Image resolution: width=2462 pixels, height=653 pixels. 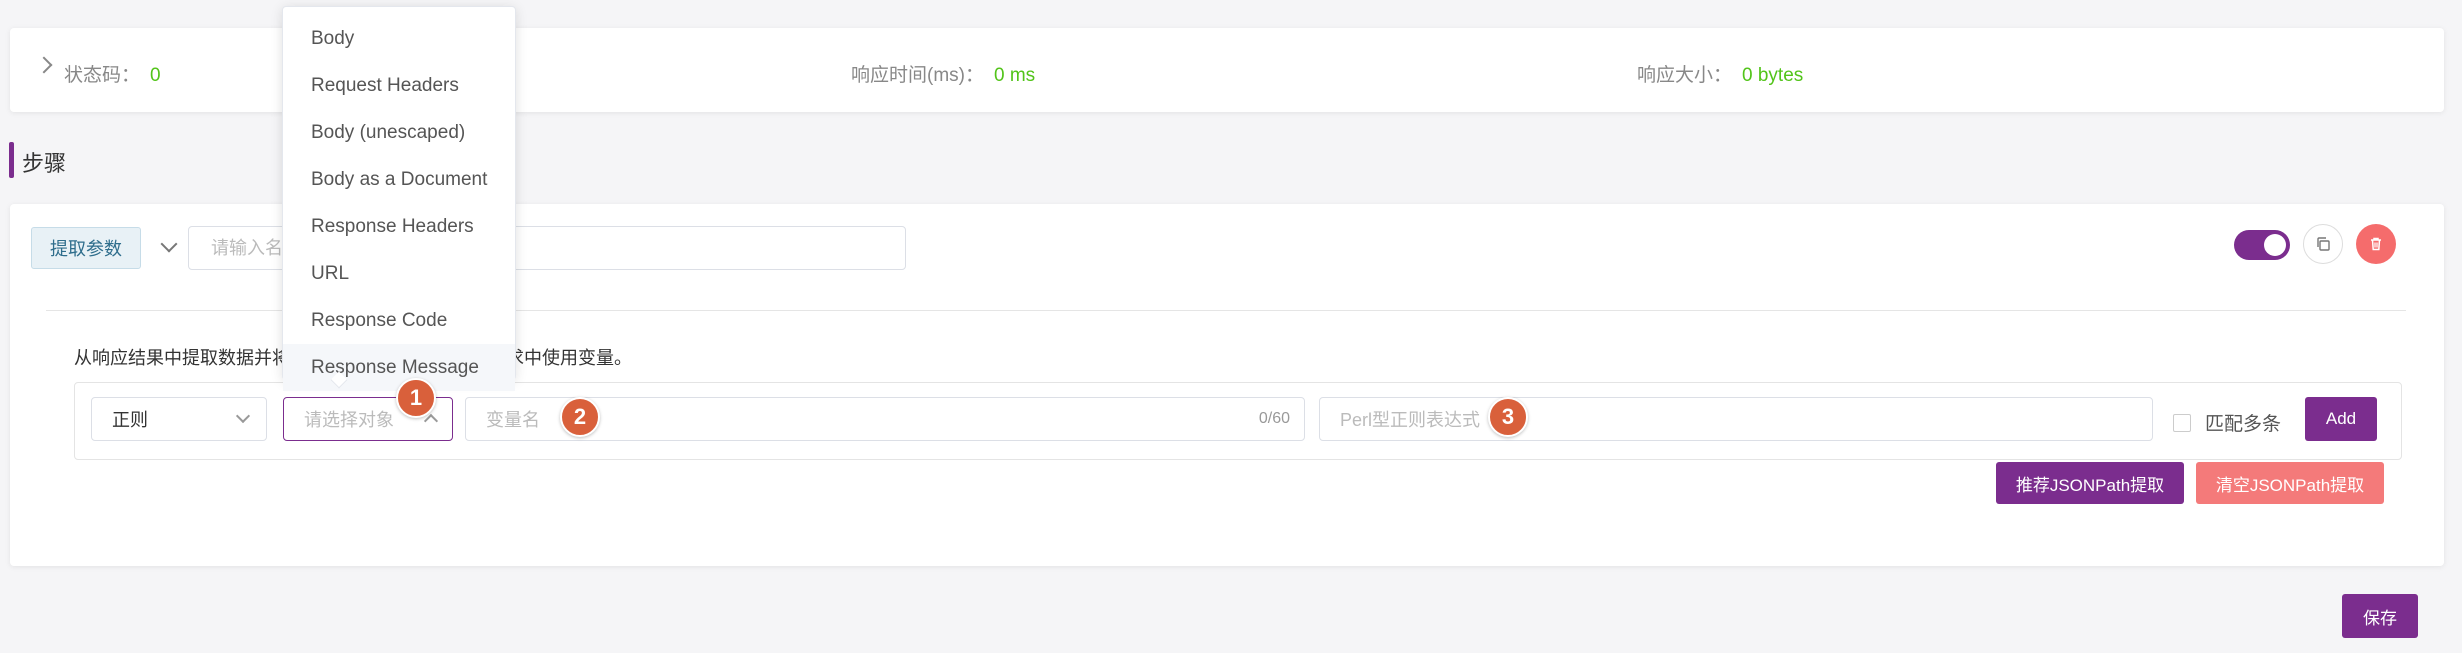 I want to click on match-multiple-checkbox: 匹配多条, so click(x=2227, y=422).